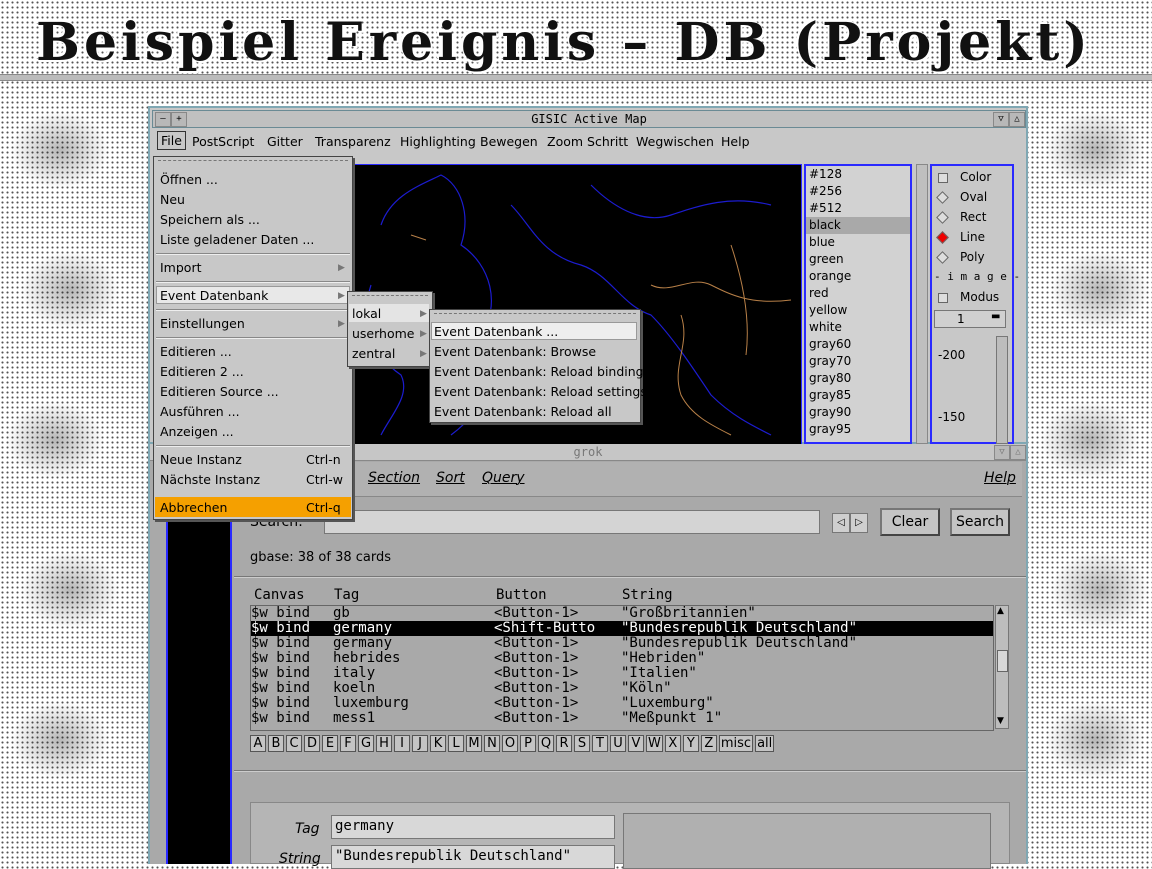 Image resolution: width=1152 pixels, height=869 pixels. What do you see at coordinates (258, 743) in the screenshot?
I see `index-button-a: A` at bounding box center [258, 743].